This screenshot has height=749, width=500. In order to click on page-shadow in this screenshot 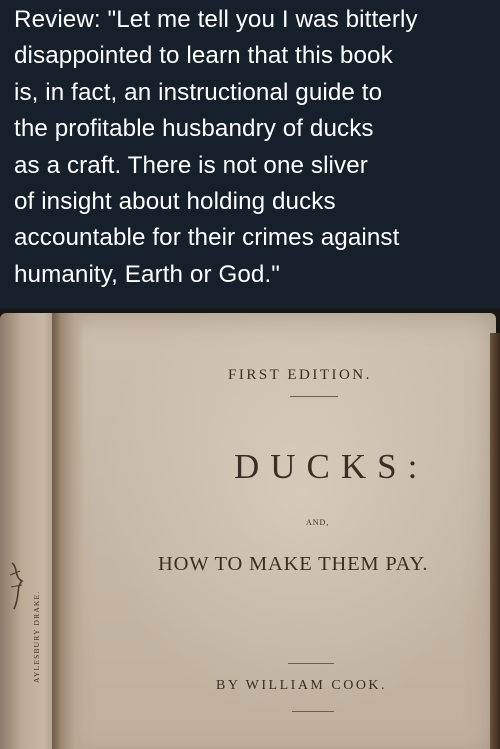, I will do `click(73, 531)`.